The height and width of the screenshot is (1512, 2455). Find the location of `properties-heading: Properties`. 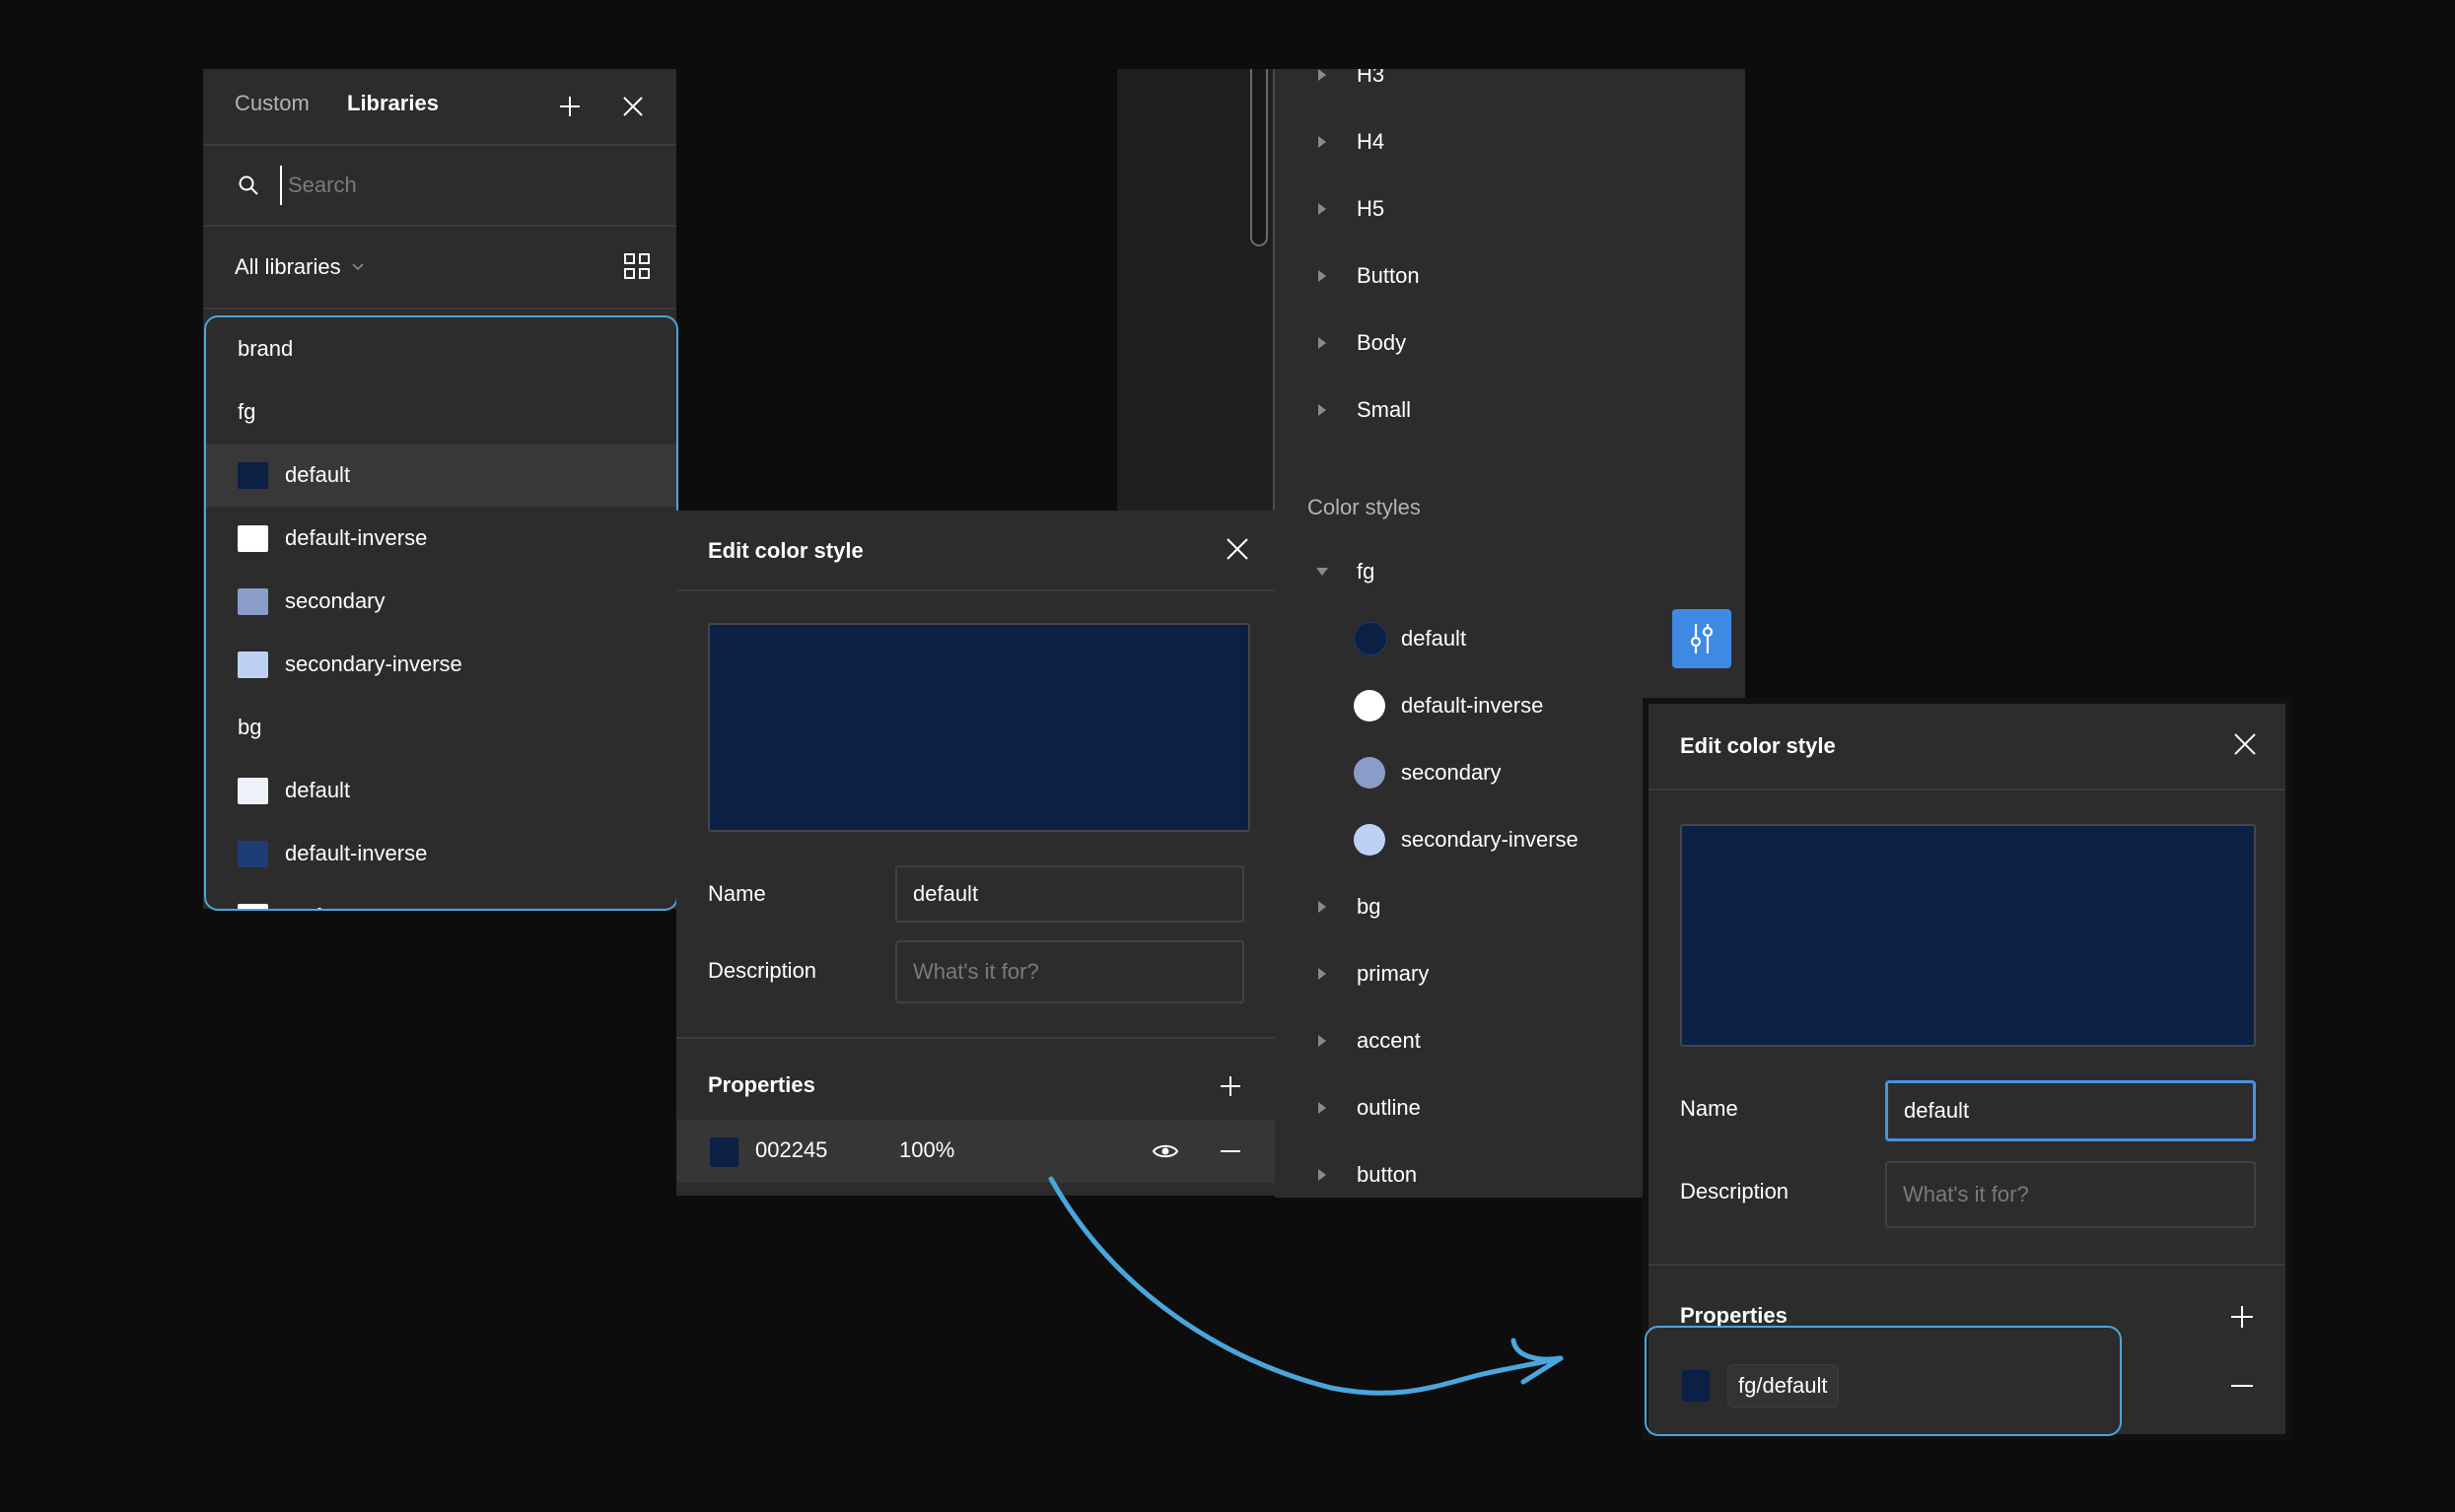

properties-heading: Properties is located at coordinates (761, 1084).